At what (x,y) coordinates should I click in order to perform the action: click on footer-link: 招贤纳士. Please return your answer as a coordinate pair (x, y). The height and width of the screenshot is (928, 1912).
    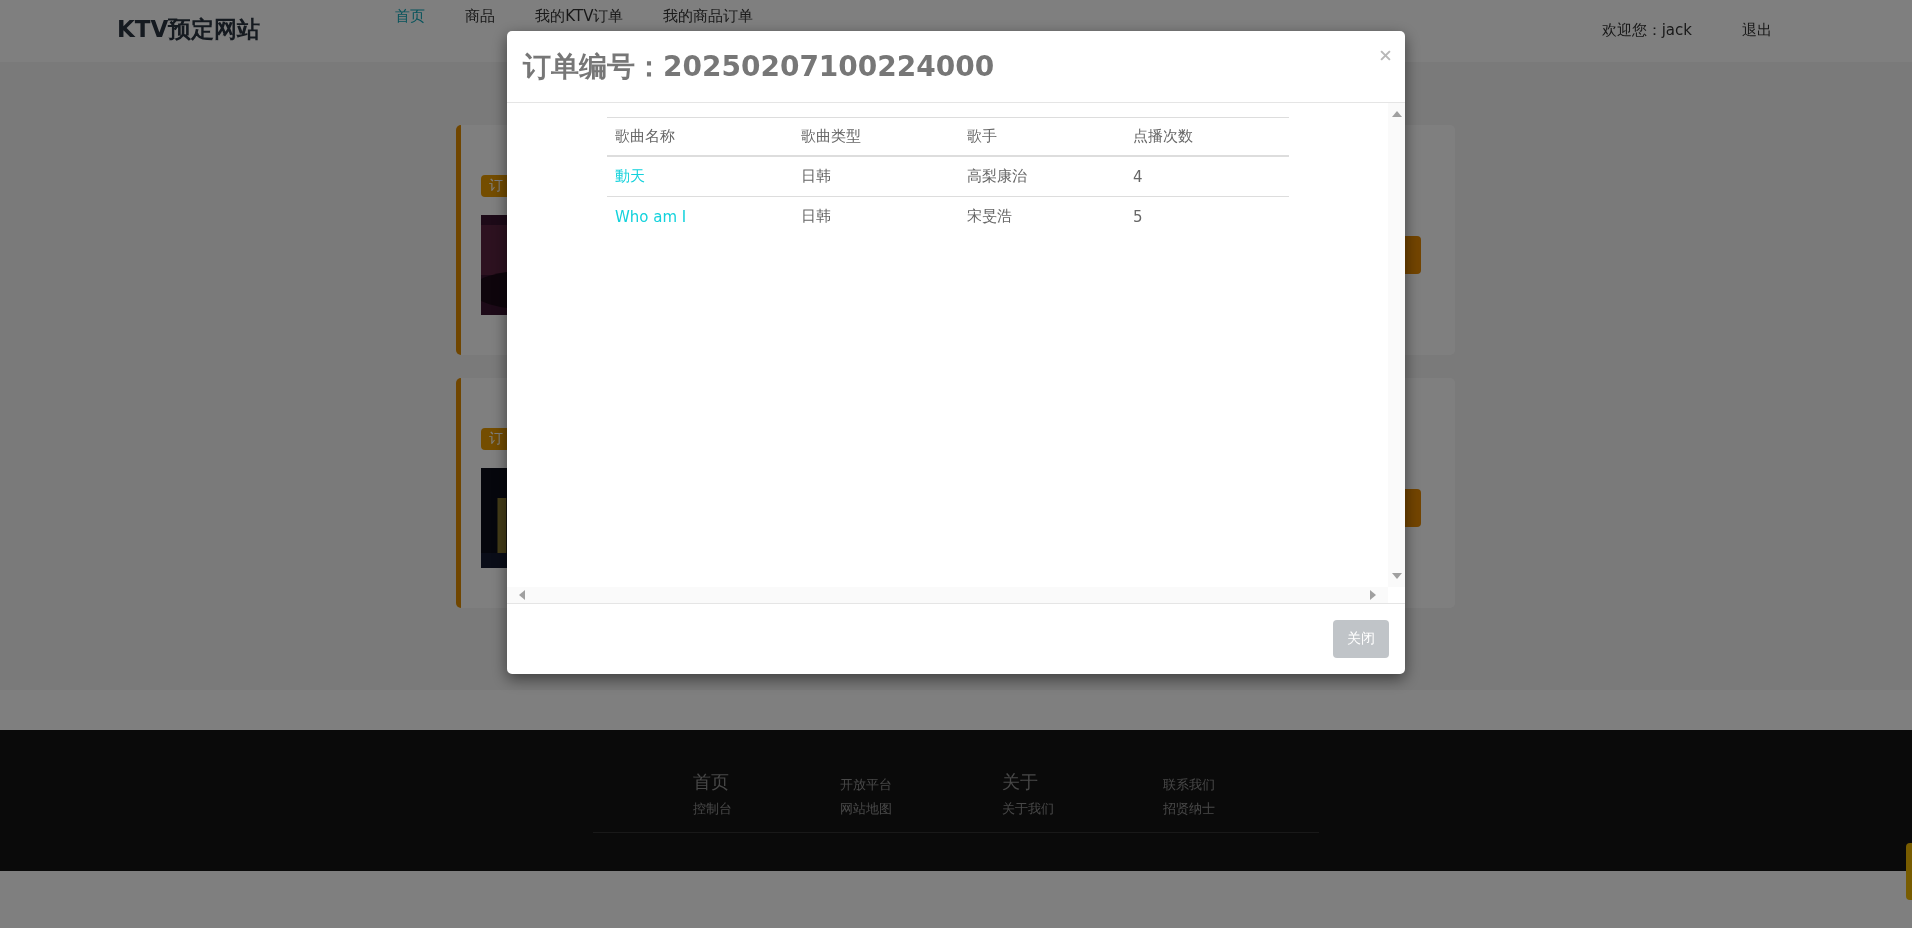
    Looking at the image, I should click on (1223, 809).